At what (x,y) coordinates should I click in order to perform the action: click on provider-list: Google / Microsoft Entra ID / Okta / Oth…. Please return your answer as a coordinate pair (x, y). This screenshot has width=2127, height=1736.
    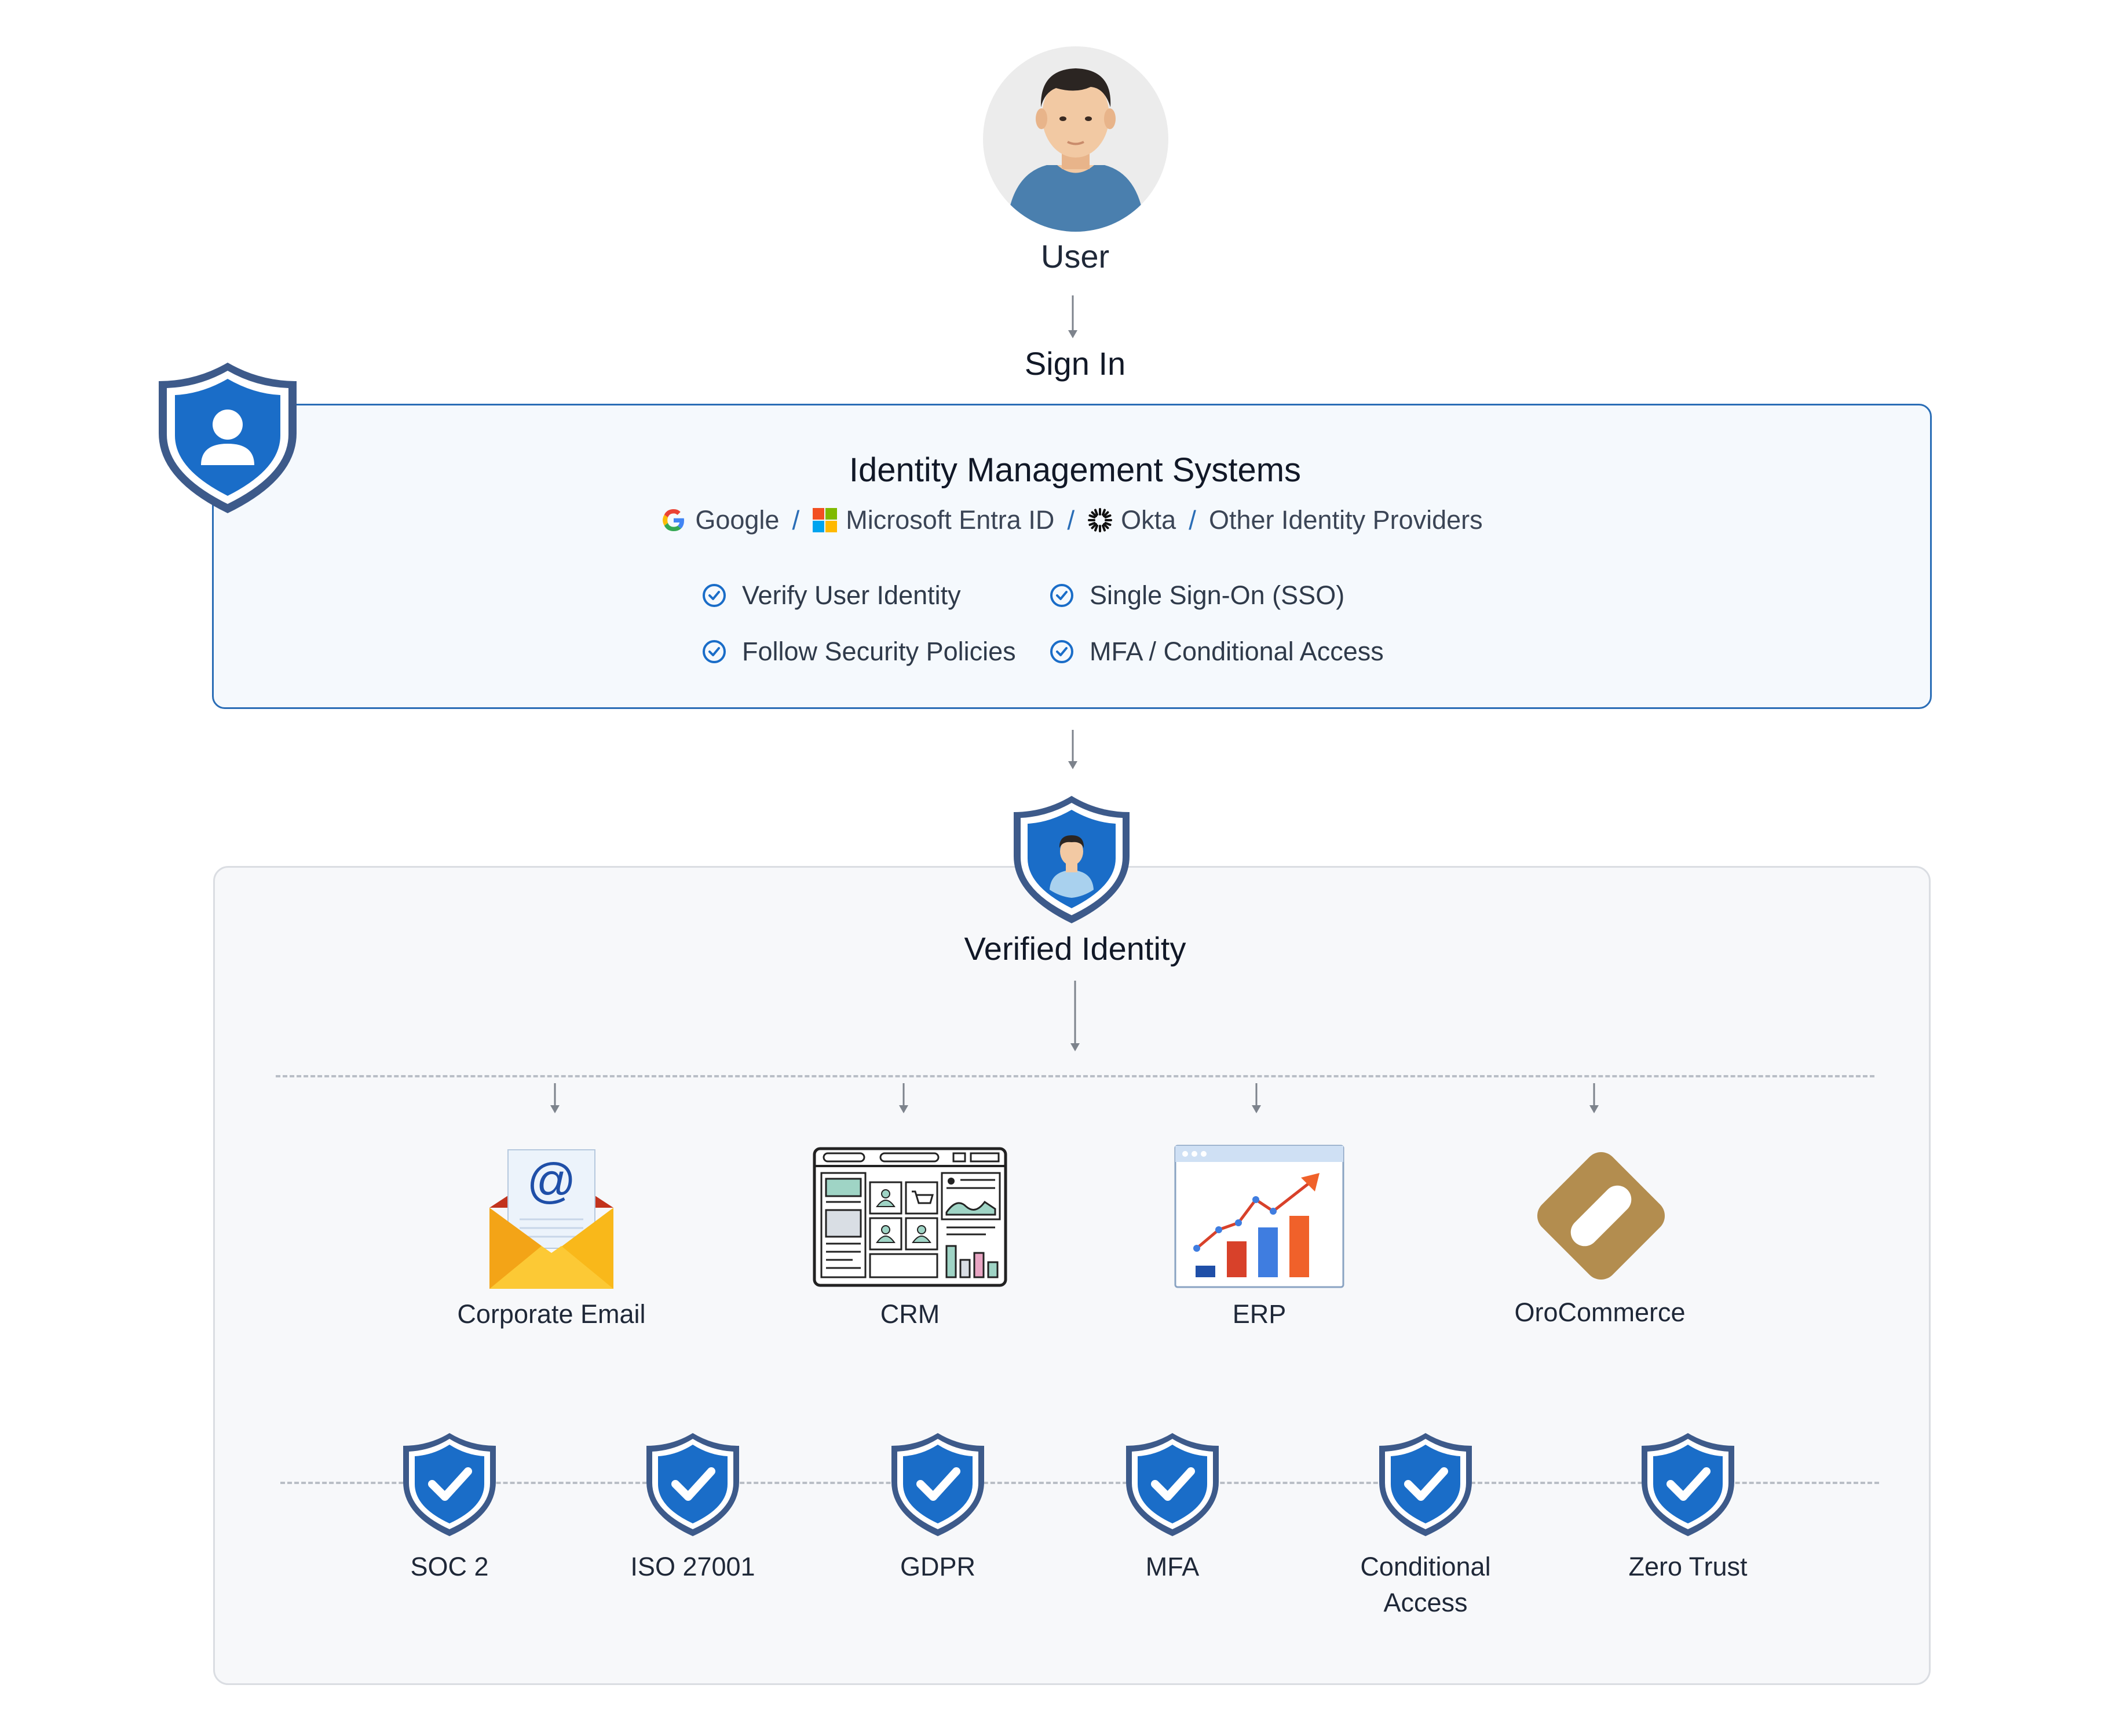
    Looking at the image, I should click on (1071, 520).